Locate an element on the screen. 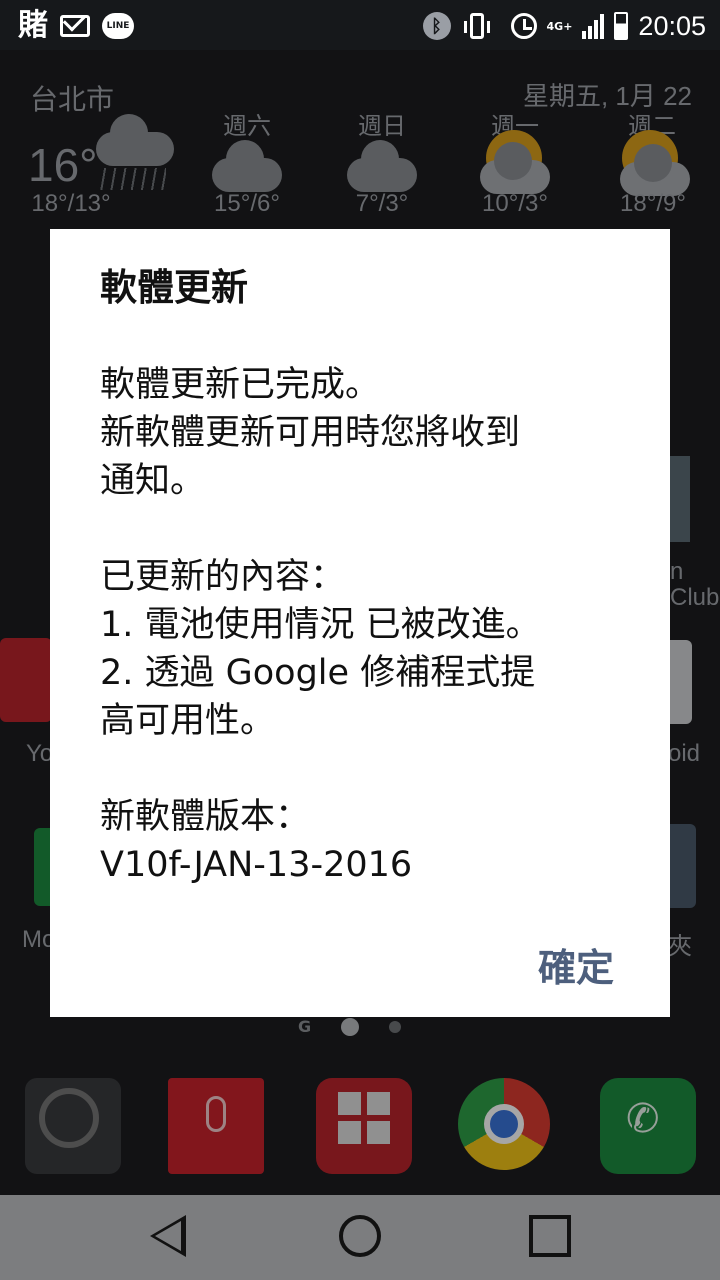 This screenshot has height=1280, width=720. navigation-bar is located at coordinates (360, 1237).